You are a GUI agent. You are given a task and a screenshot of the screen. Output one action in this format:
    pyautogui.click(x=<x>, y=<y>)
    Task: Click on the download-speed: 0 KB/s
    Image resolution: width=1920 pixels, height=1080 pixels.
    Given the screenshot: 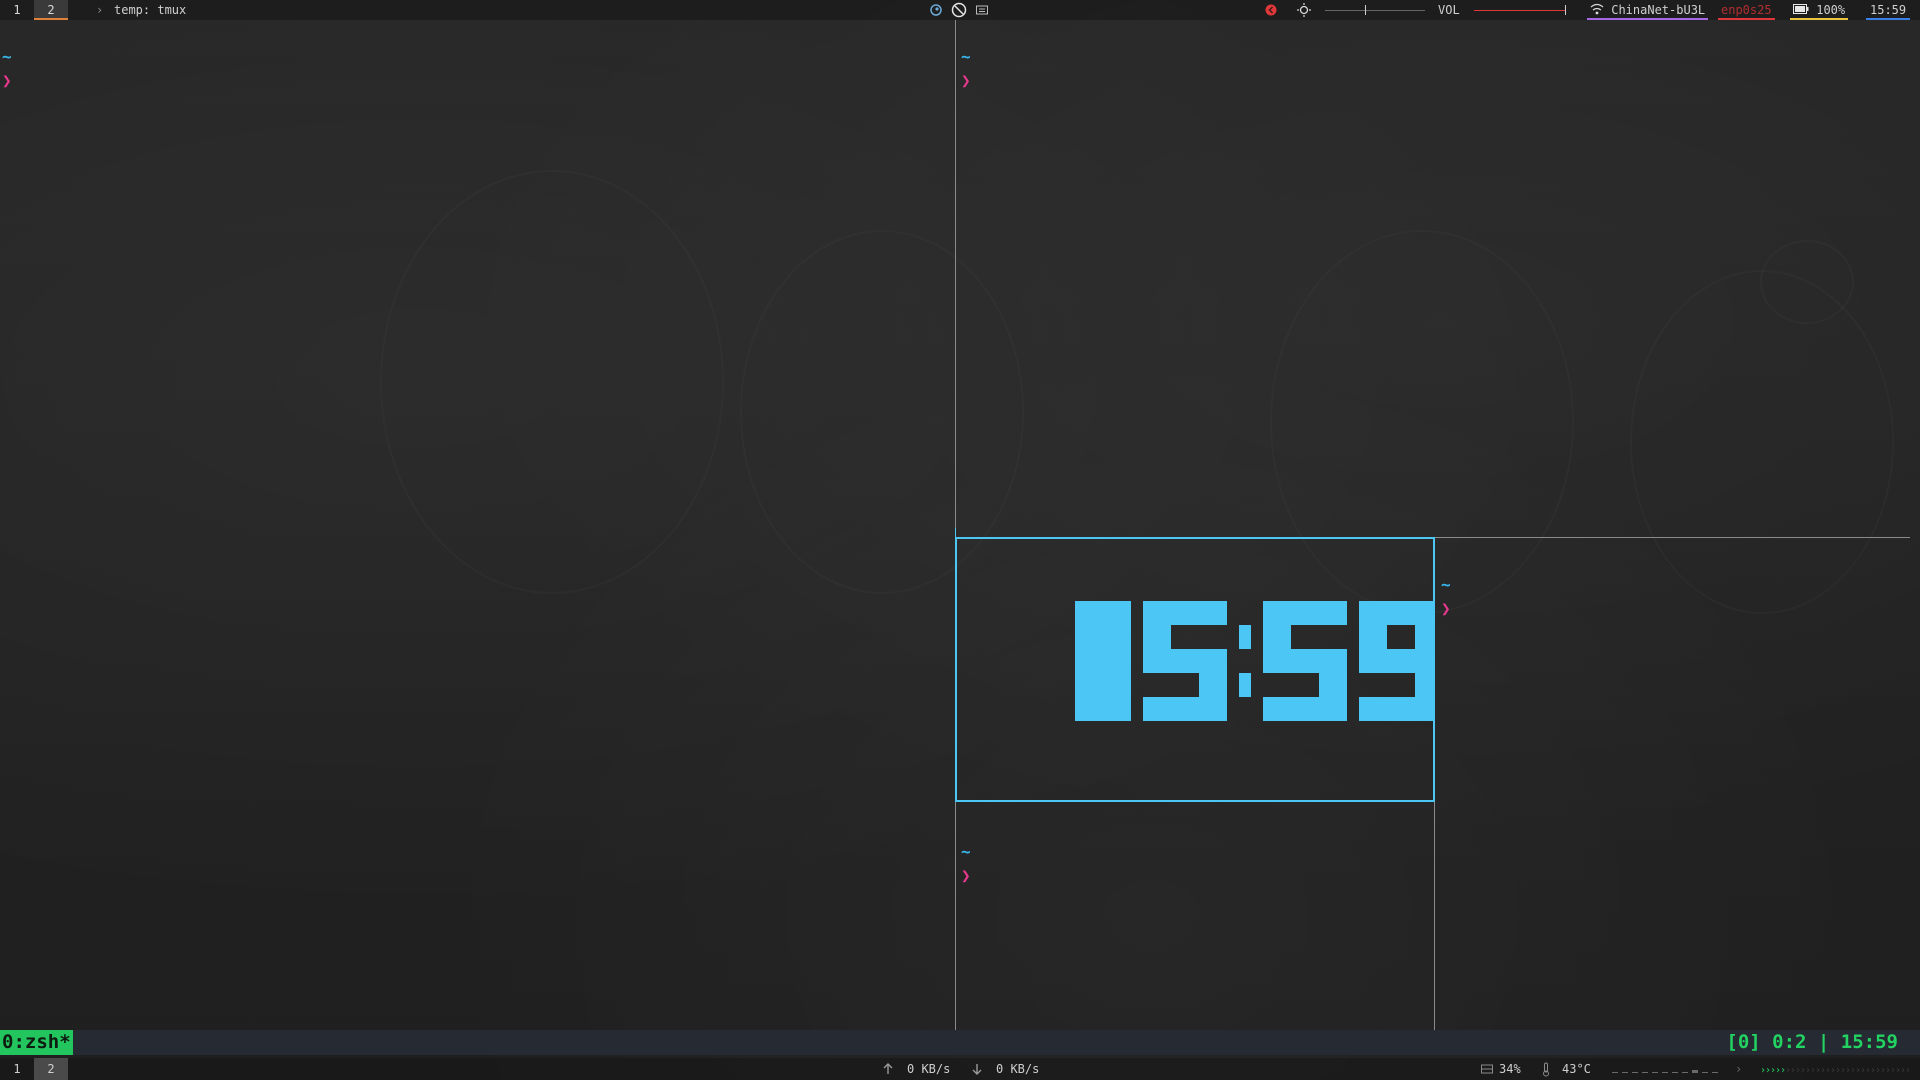 What is the action you would take?
    pyautogui.click(x=1018, y=1069)
    